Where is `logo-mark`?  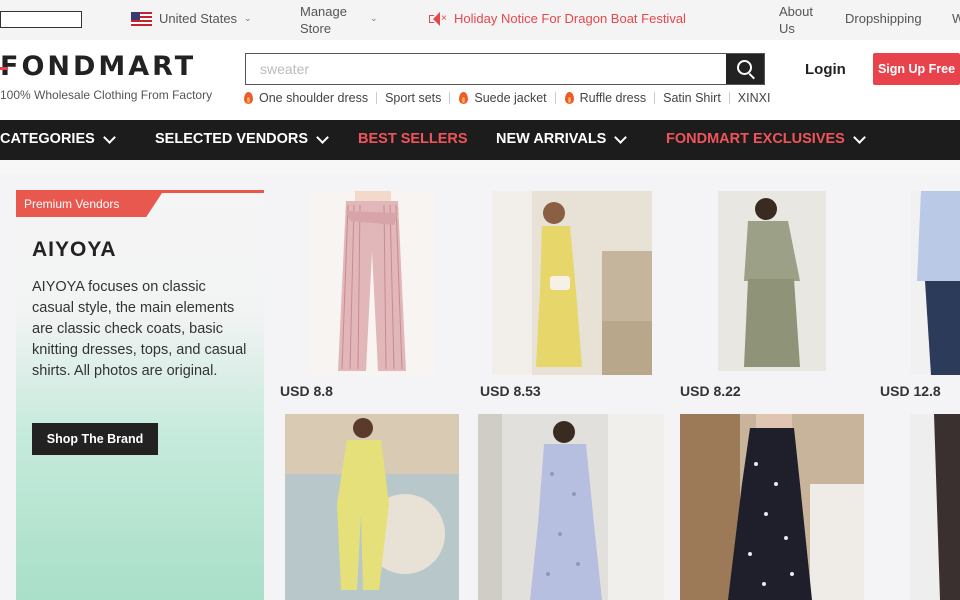
logo-mark is located at coordinates (4, 68).